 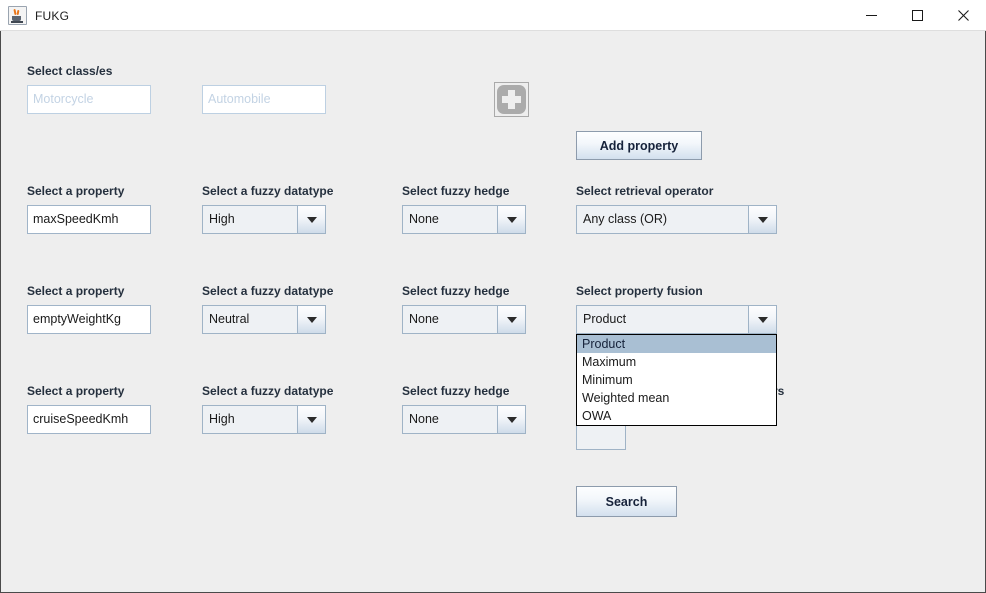 I want to click on row-2-hedge-value: None, so click(x=450, y=319).